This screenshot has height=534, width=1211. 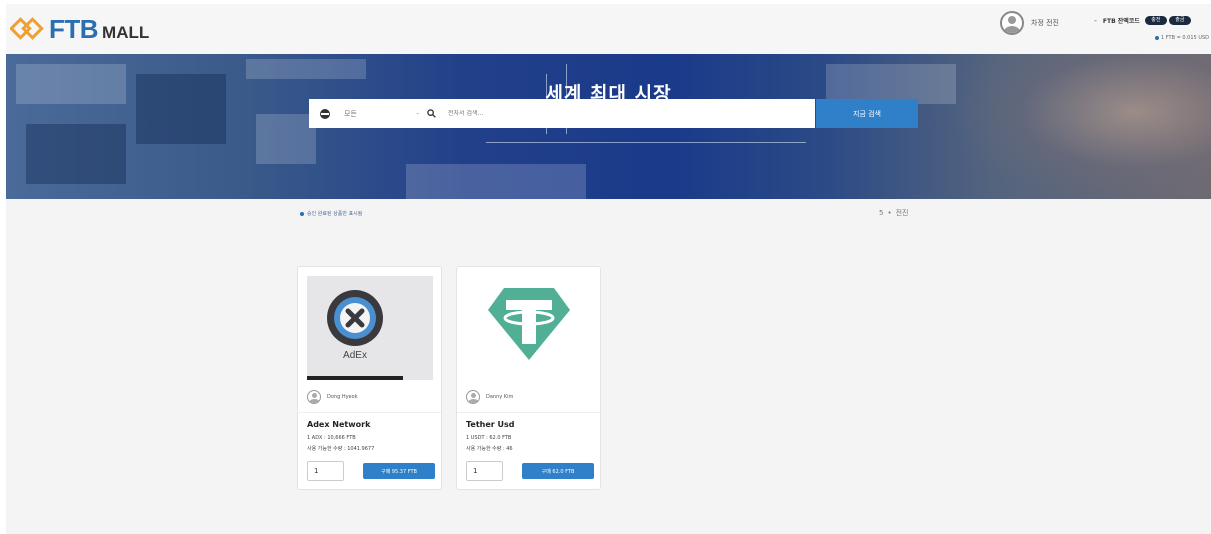 I want to click on banner-chart-line, so click(x=646, y=142).